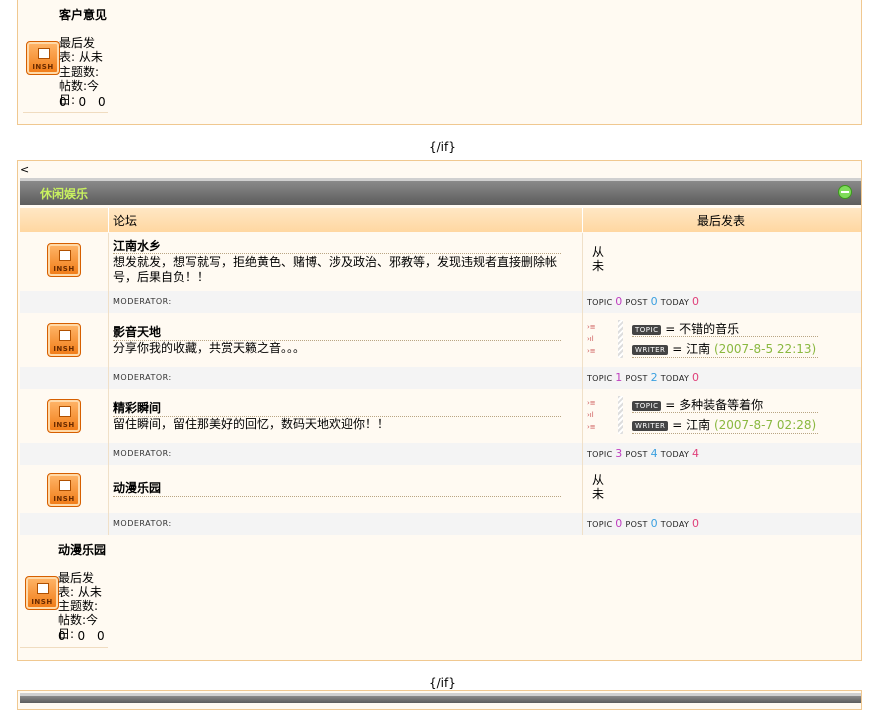 This screenshot has height=710, width=881. I want to click on forum-name: 影音天地, so click(137, 331).